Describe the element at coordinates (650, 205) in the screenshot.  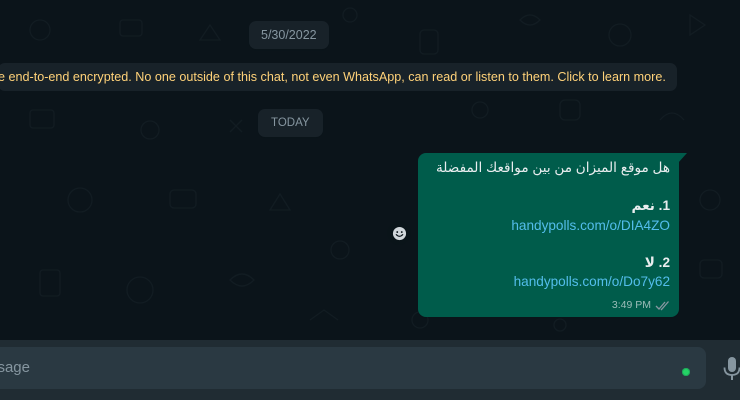
I see `poll-option-1-label: 1. نعم` at that location.